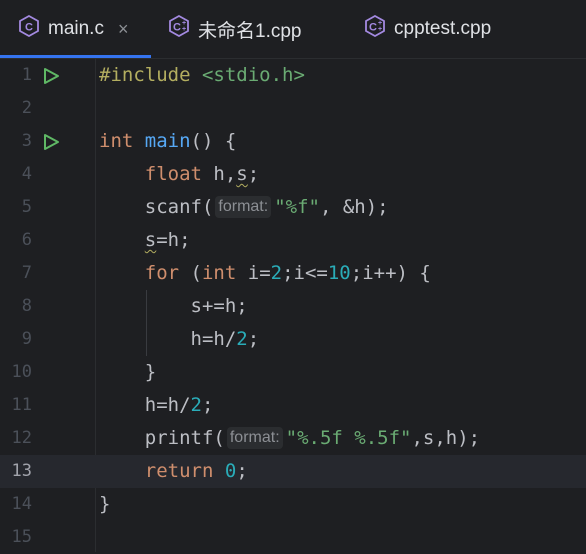  Describe the element at coordinates (293, 108) in the screenshot. I see `code-line: 2` at that location.